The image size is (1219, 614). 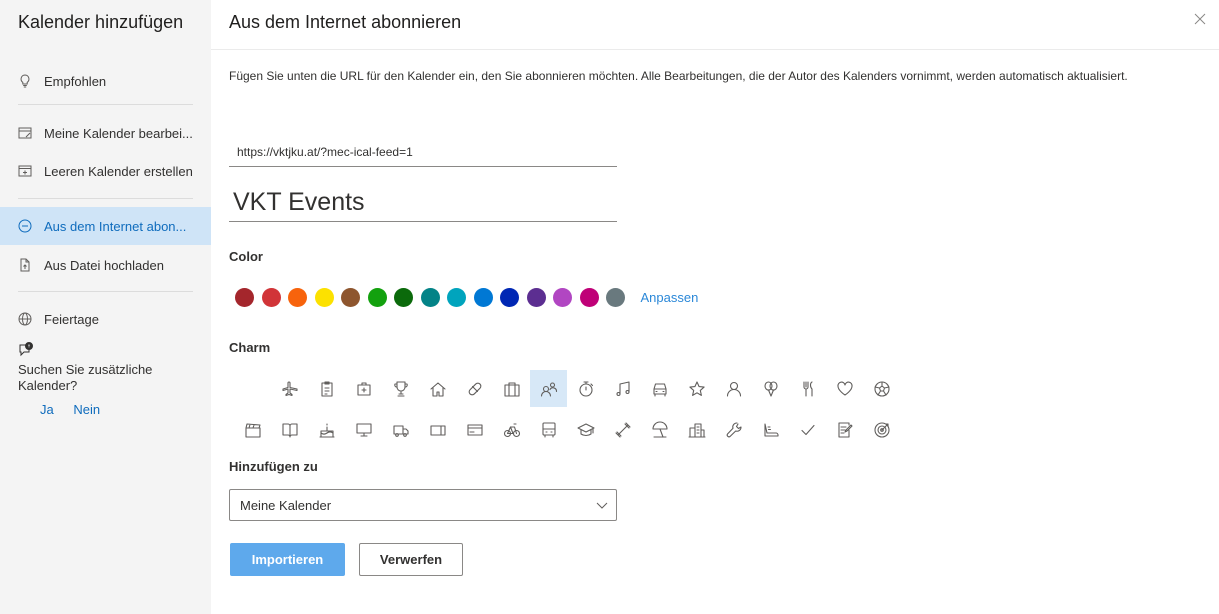 I want to click on trophy-icon, so click(x=400, y=388).